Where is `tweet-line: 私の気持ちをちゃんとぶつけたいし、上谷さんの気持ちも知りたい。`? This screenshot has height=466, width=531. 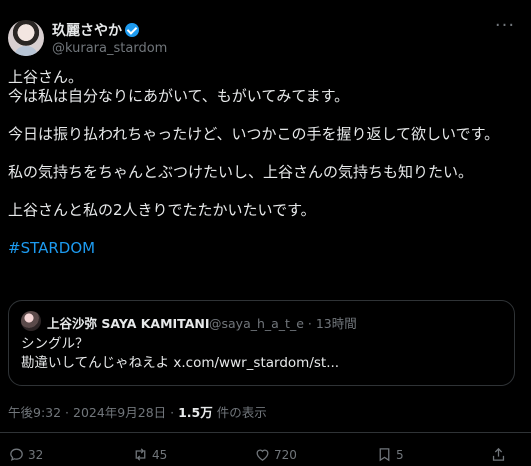
tweet-line: 私の気持ちをちゃんとぶつけたいし、上谷さんの気持ちも知りたい。 is located at coordinates (241, 172).